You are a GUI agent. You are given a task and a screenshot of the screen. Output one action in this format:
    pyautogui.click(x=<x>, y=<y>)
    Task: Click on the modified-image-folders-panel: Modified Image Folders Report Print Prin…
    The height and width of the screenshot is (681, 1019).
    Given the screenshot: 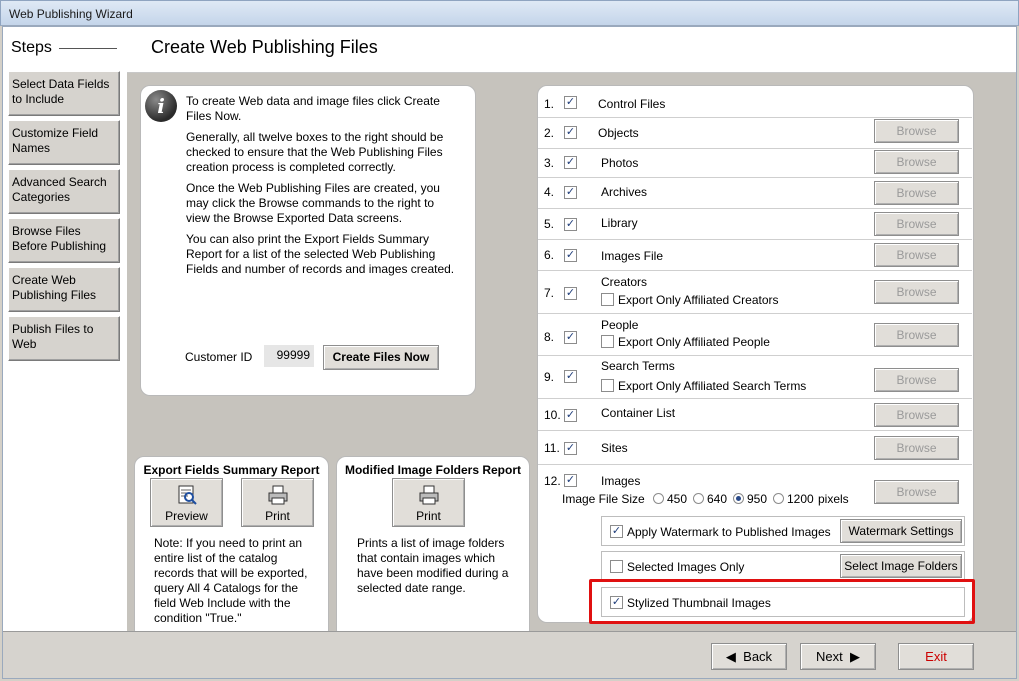 What is the action you would take?
    pyautogui.click(x=433, y=548)
    